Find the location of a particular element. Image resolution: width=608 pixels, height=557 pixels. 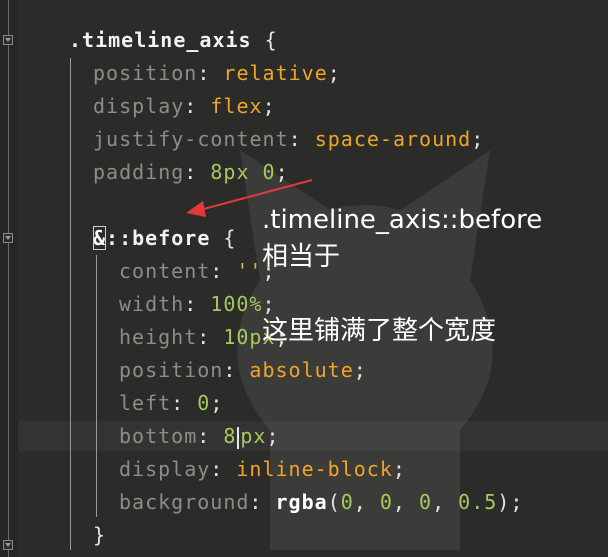

annotation-title: .timeline_axis::before is located at coordinates (402, 220).